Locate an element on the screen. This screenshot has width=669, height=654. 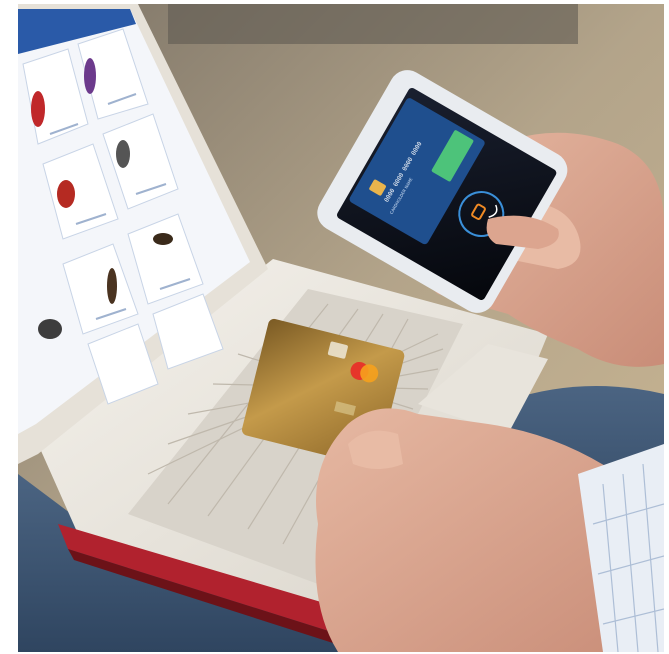
product-thumb-brown is located at coordinates (112, 286).